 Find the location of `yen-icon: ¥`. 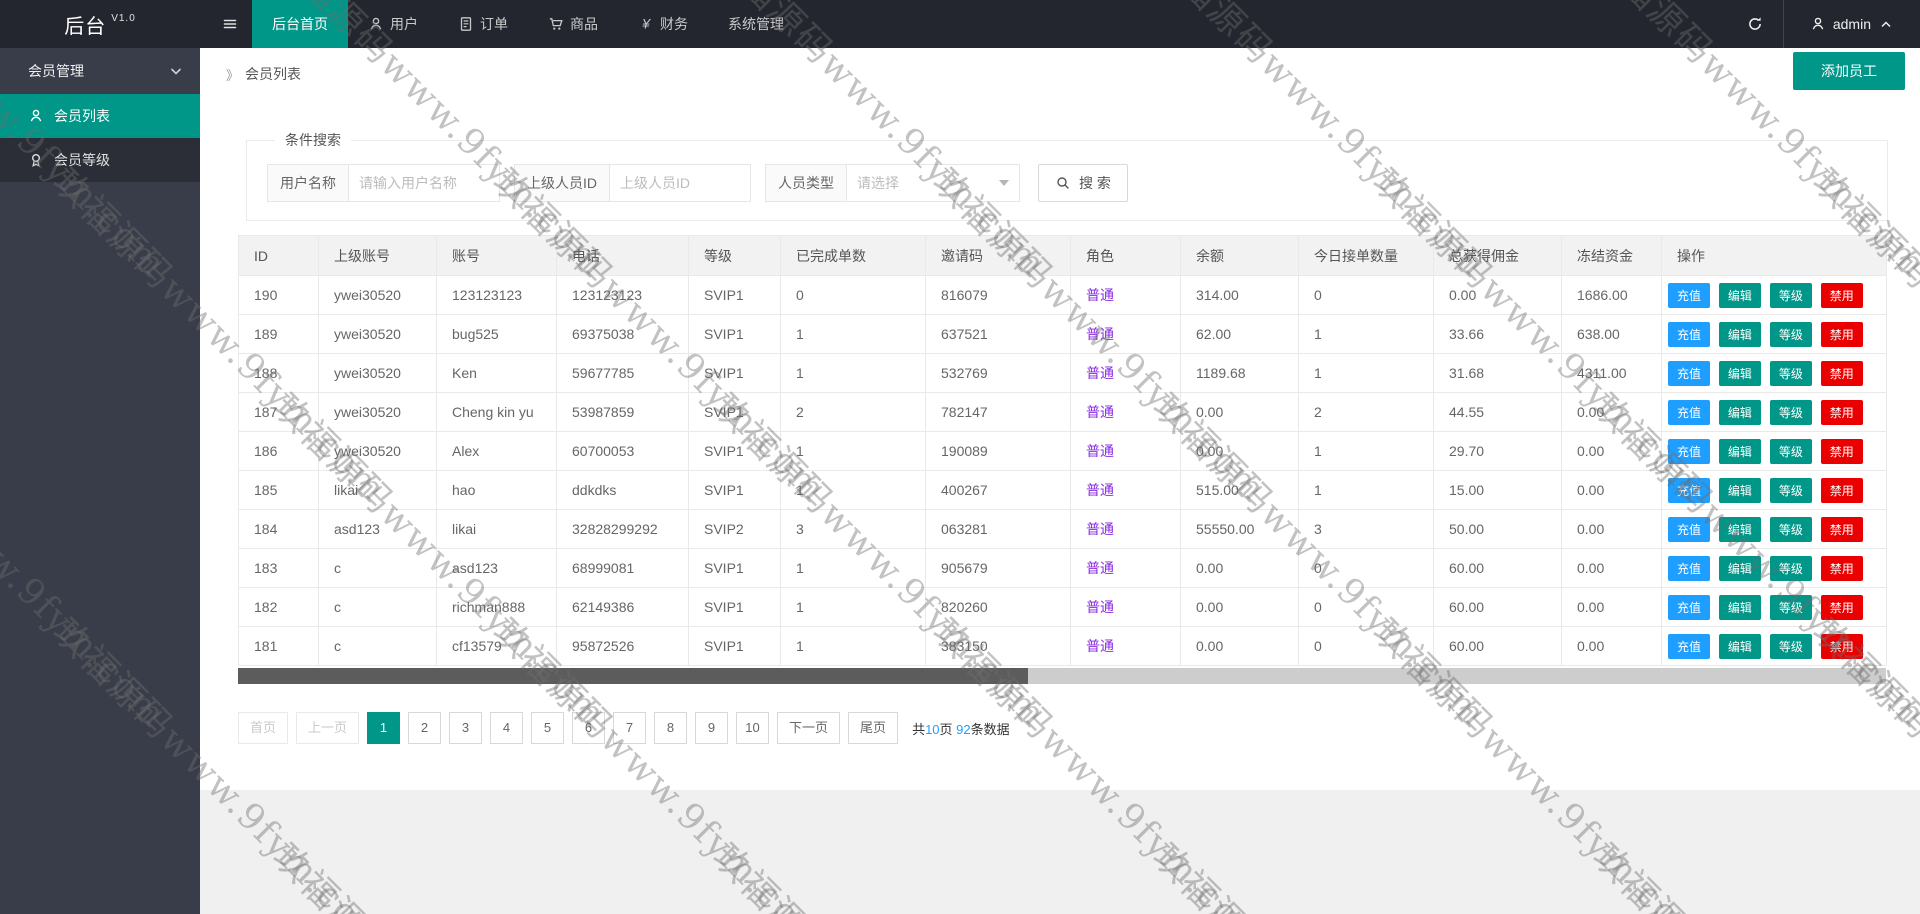

yen-icon: ¥ is located at coordinates (646, 24).